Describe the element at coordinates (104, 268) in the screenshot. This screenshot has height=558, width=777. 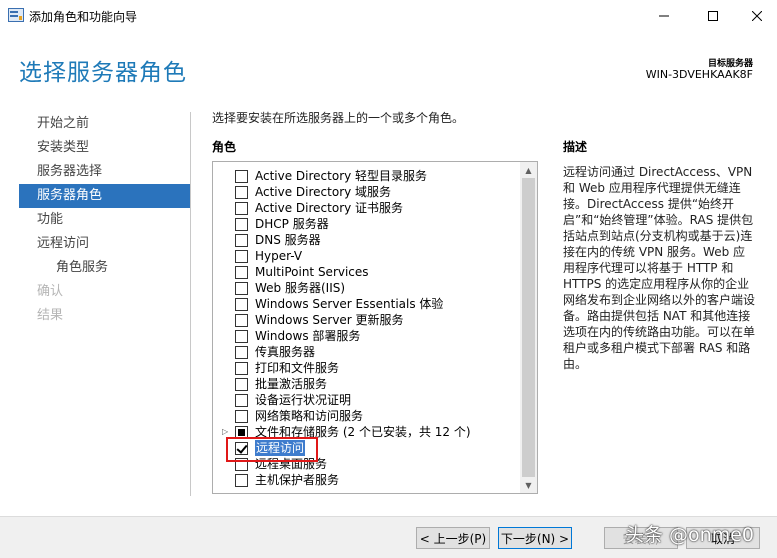
I see `nav-item-role-services: 角色服务` at that location.